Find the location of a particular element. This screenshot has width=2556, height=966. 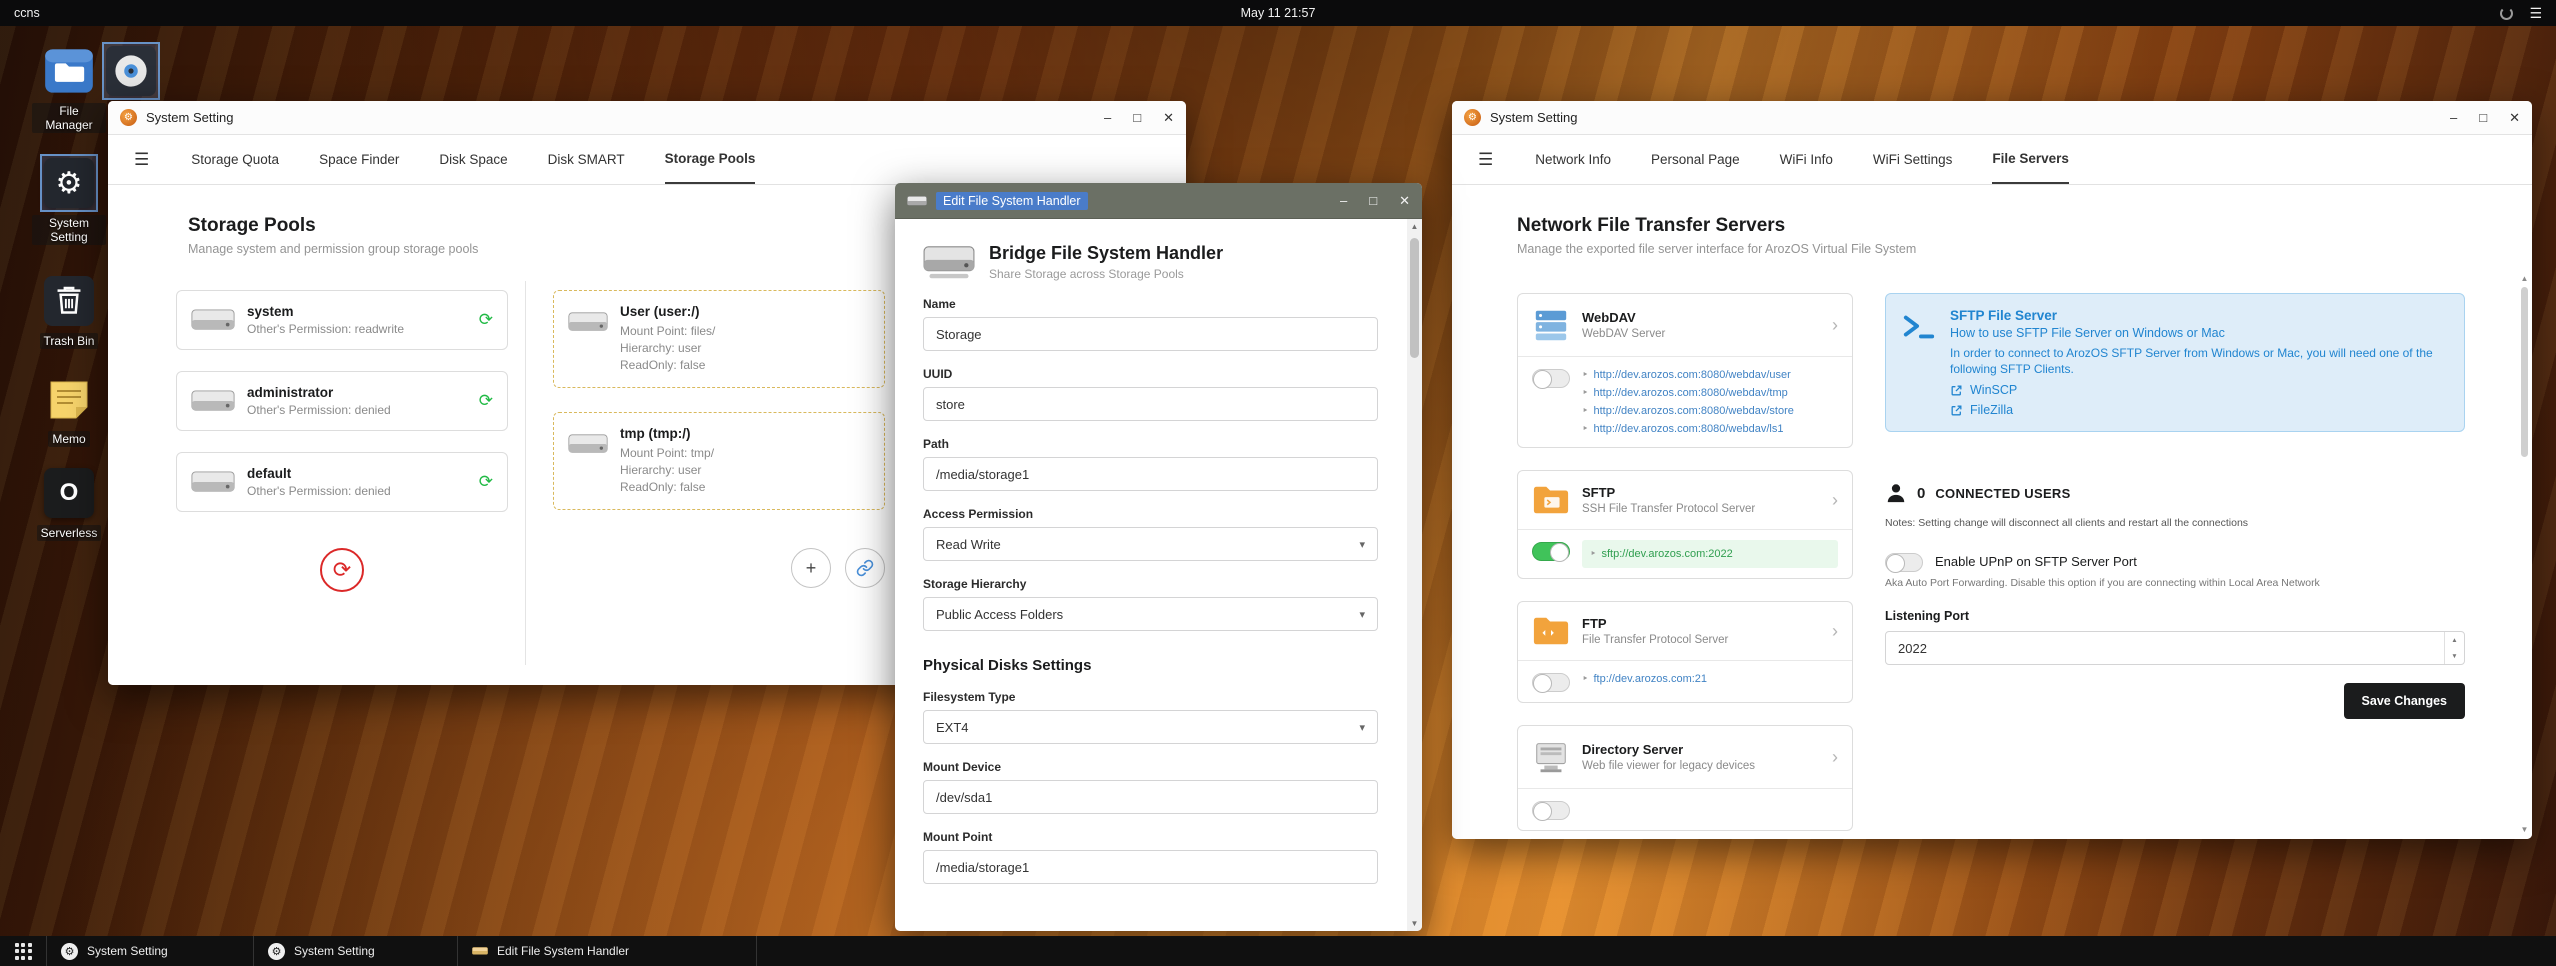

webdav-link: ‣ http://dev.arozos.com:8080/webdav/ls1 is located at coordinates (1688, 429).